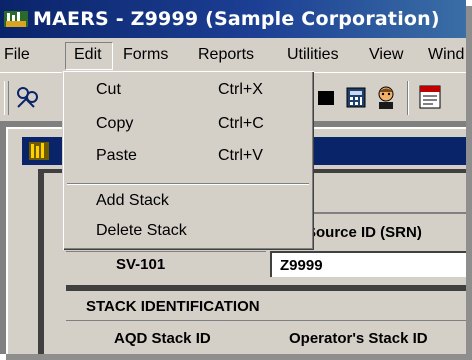  Describe the element at coordinates (162, 338) in the screenshot. I see `aqd-stack-id-header: AQD Stack ID` at that location.